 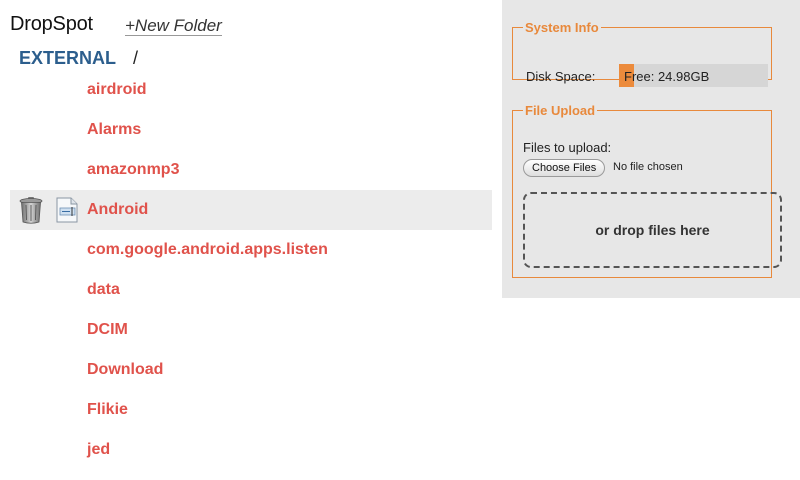 I want to click on breadcrumb: EXTERNAL /, so click(x=78, y=58).